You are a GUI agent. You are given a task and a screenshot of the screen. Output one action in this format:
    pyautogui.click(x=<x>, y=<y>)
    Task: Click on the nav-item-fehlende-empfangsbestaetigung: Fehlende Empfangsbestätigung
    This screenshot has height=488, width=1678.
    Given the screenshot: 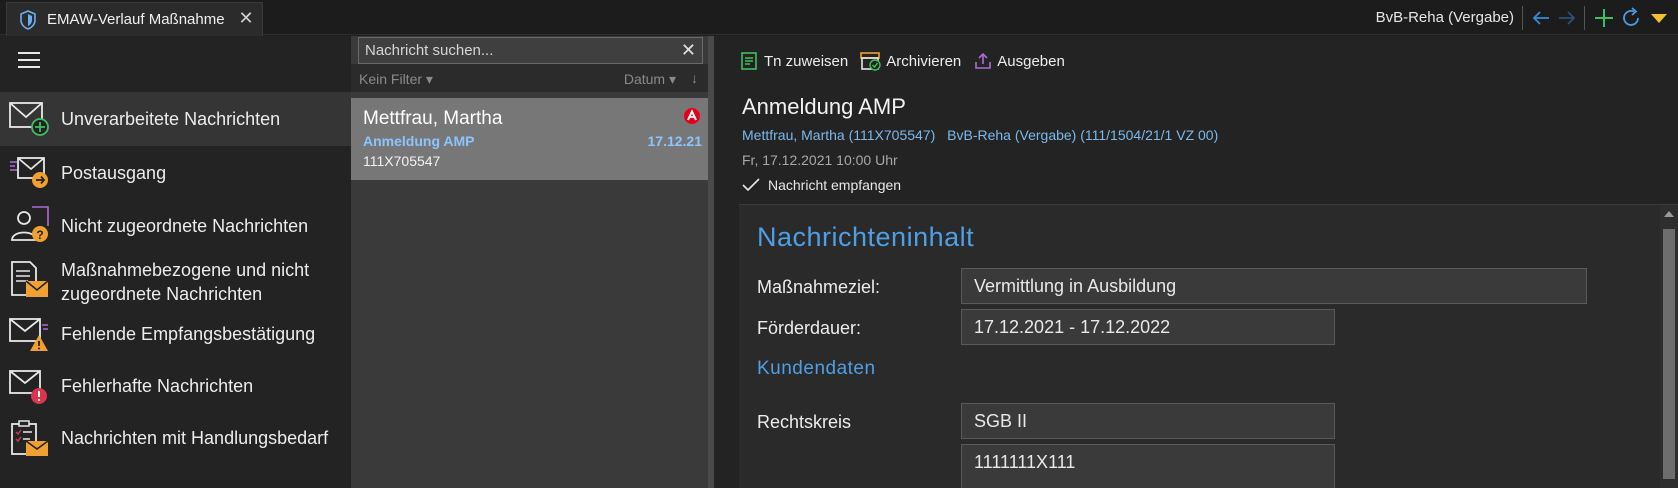 What is the action you would take?
    pyautogui.click(x=175, y=334)
    